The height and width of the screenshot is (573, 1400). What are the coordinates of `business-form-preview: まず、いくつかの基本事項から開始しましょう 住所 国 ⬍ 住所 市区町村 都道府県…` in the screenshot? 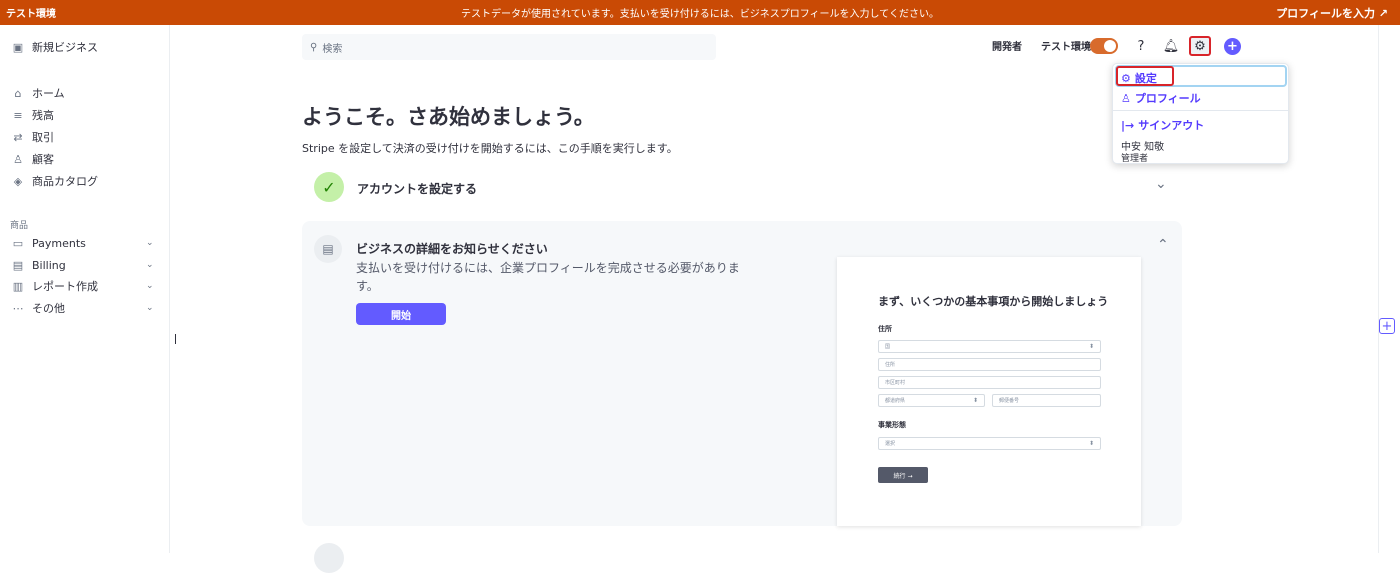 It's located at (989, 391).